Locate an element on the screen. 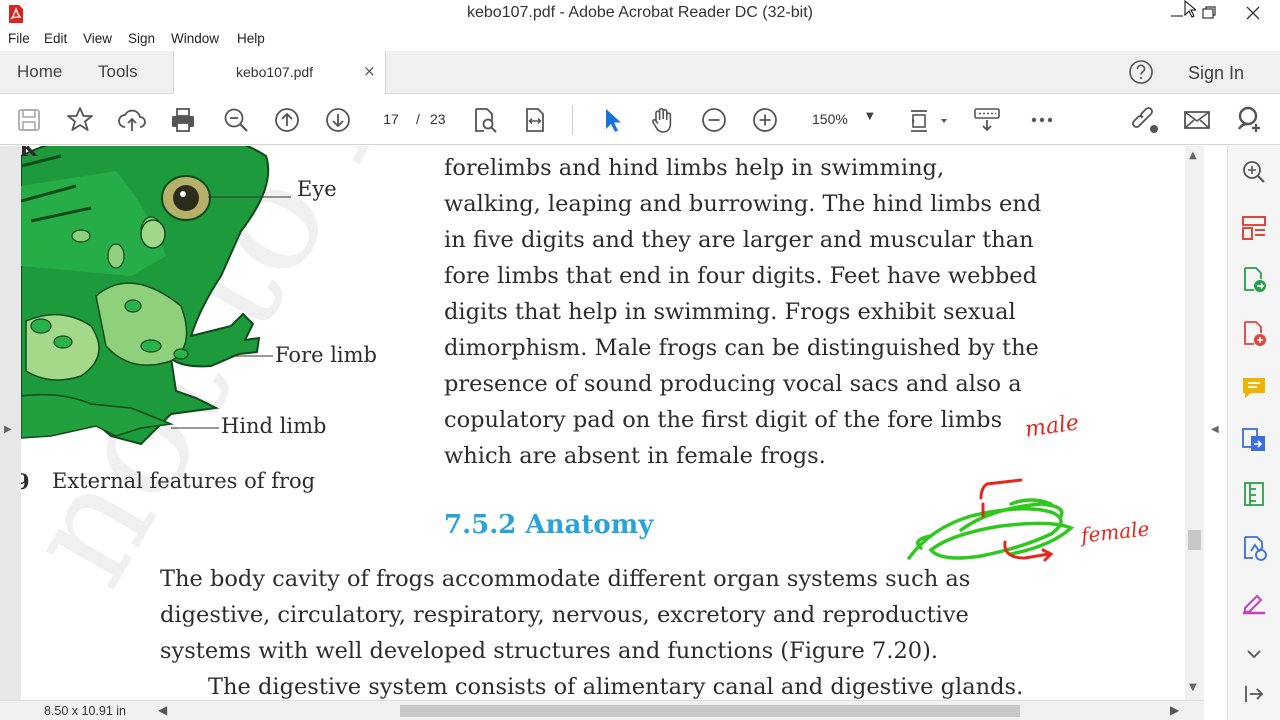 This screenshot has width=1280, height=720. hand-icon is located at coordinates (662, 120).